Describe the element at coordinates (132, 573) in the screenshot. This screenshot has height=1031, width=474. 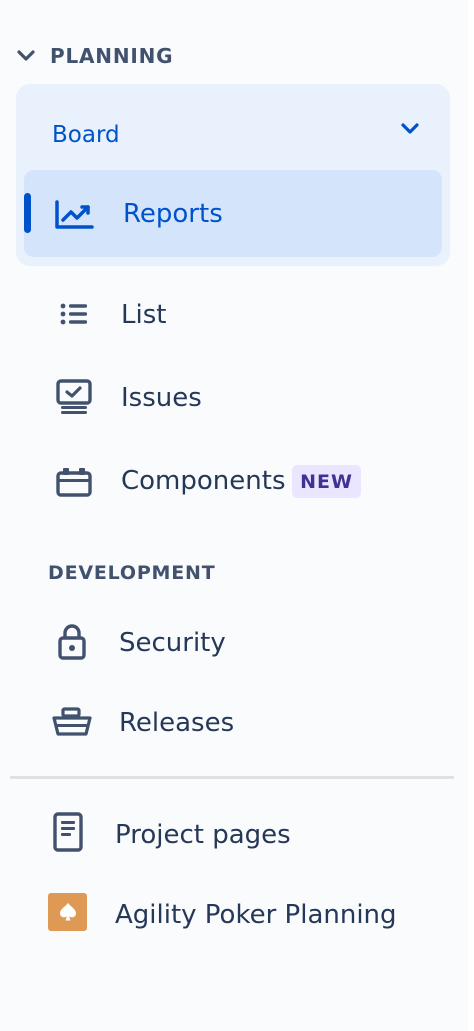
I see `development-section-title: DEVELOPMENT` at that location.